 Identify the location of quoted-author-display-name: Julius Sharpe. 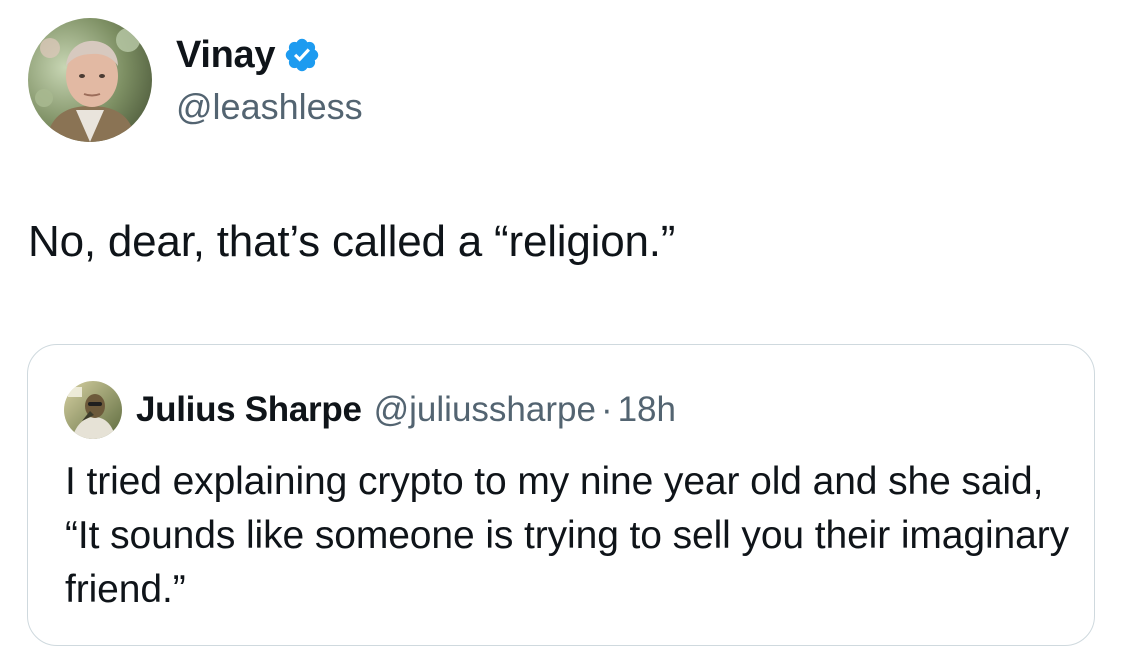
(249, 410).